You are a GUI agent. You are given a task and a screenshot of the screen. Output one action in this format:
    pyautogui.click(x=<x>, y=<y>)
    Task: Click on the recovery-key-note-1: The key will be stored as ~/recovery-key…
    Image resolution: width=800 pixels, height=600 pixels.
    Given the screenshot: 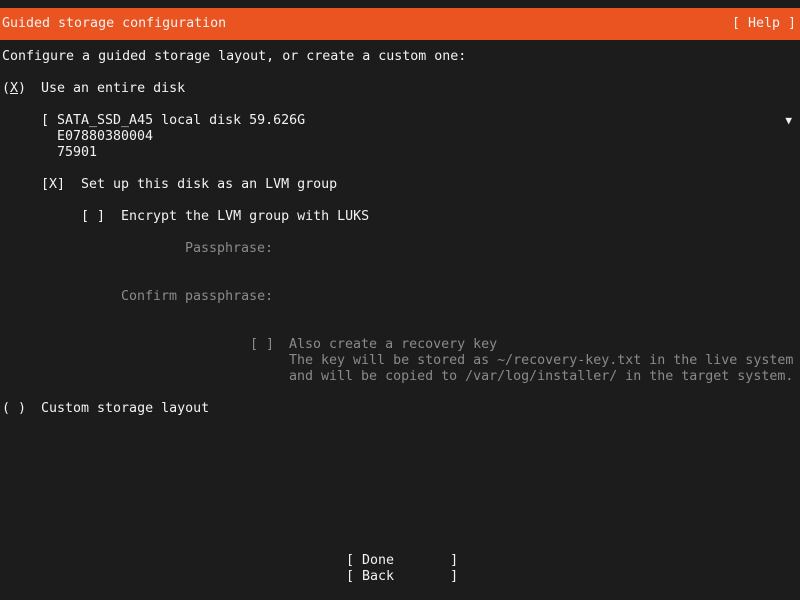 What is the action you would take?
    pyautogui.click(x=541, y=360)
    